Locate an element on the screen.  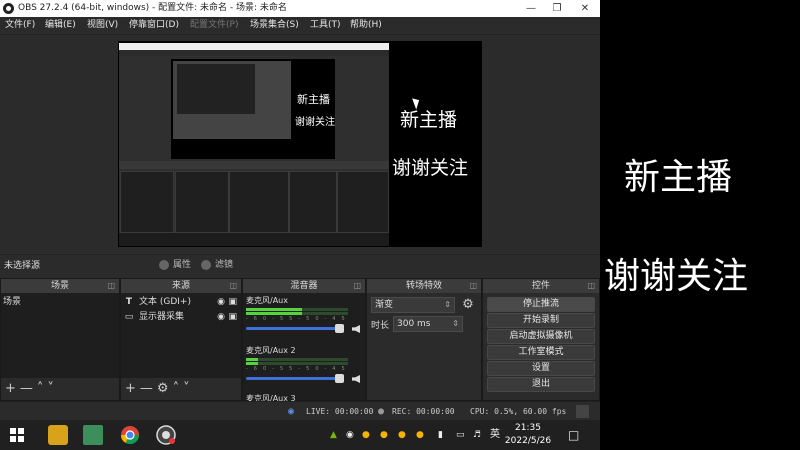
studio-mode-button: 工作室模式 is located at coordinates (541, 352).